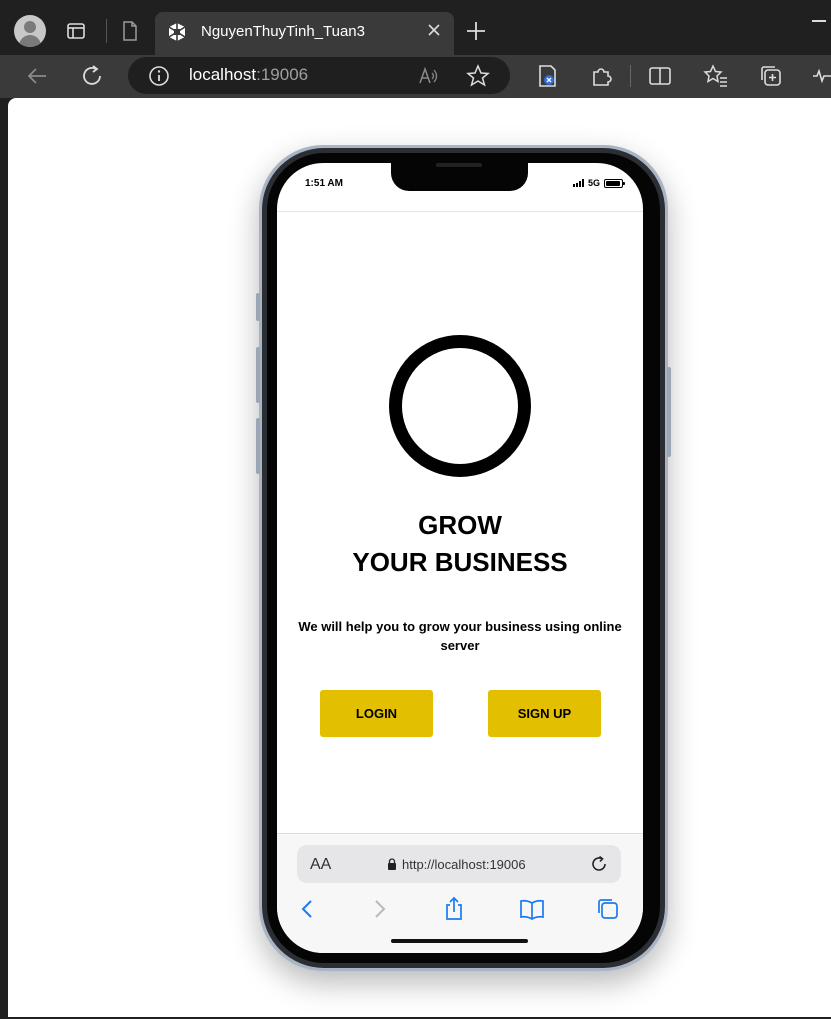 This screenshot has height=1019, width=831. Describe the element at coordinates (460, 406) in the screenshot. I see `logo-circle` at that location.